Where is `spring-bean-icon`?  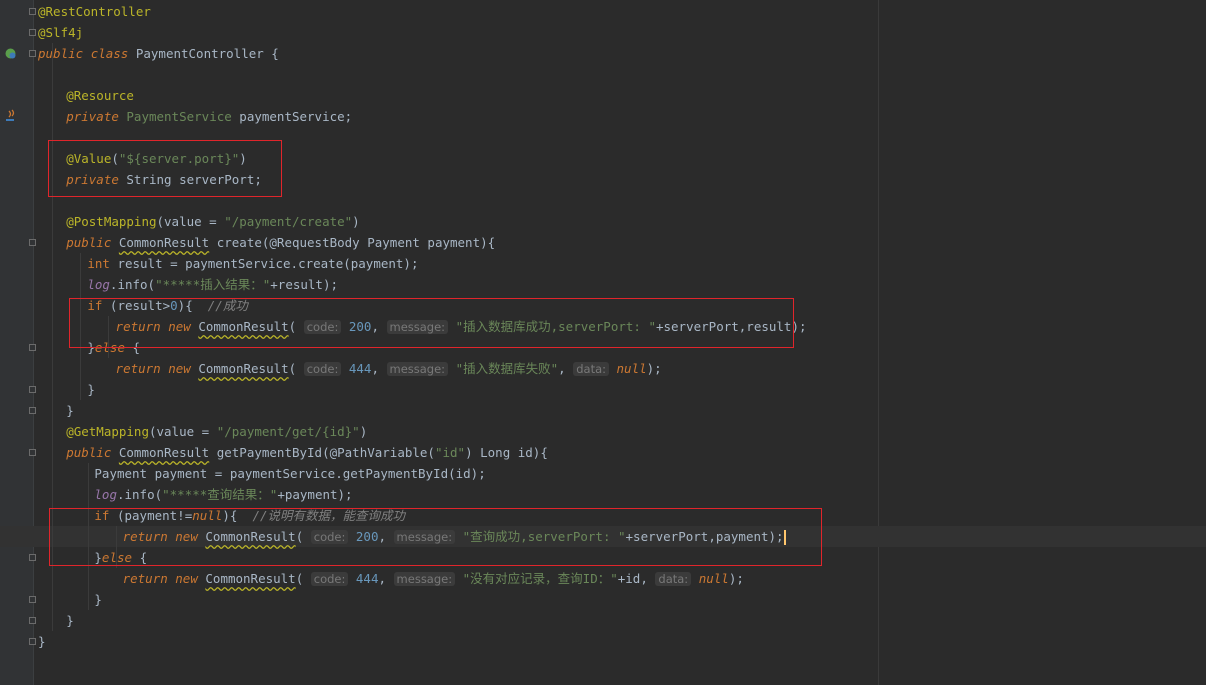
spring-bean-icon is located at coordinates (10, 53).